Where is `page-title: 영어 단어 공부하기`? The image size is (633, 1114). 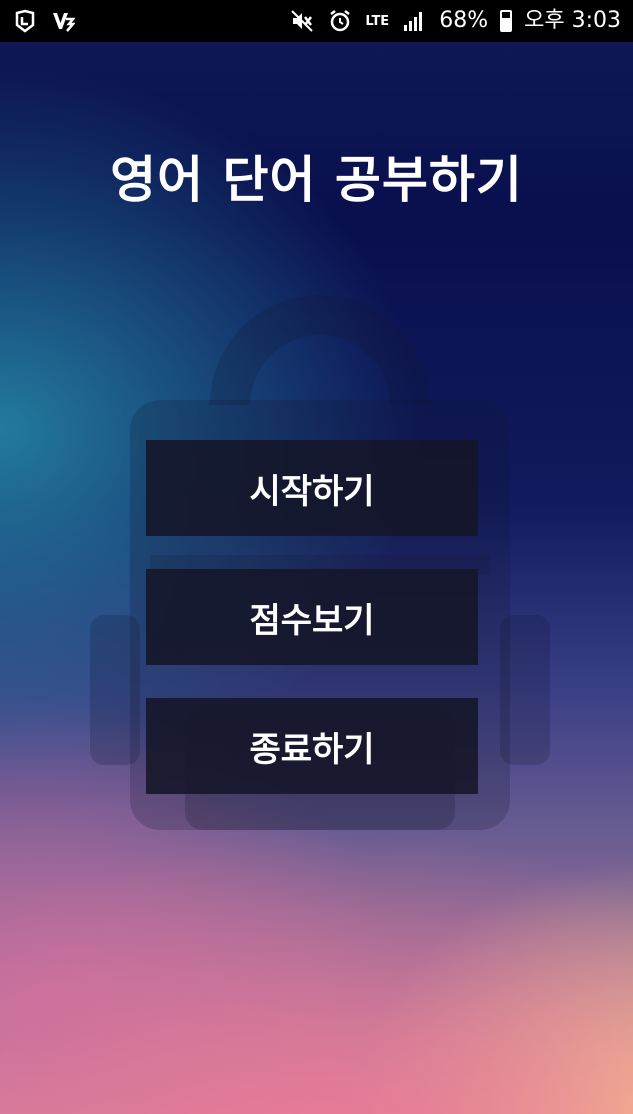
page-title: 영어 단어 공부하기 is located at coordinates (316, 180).